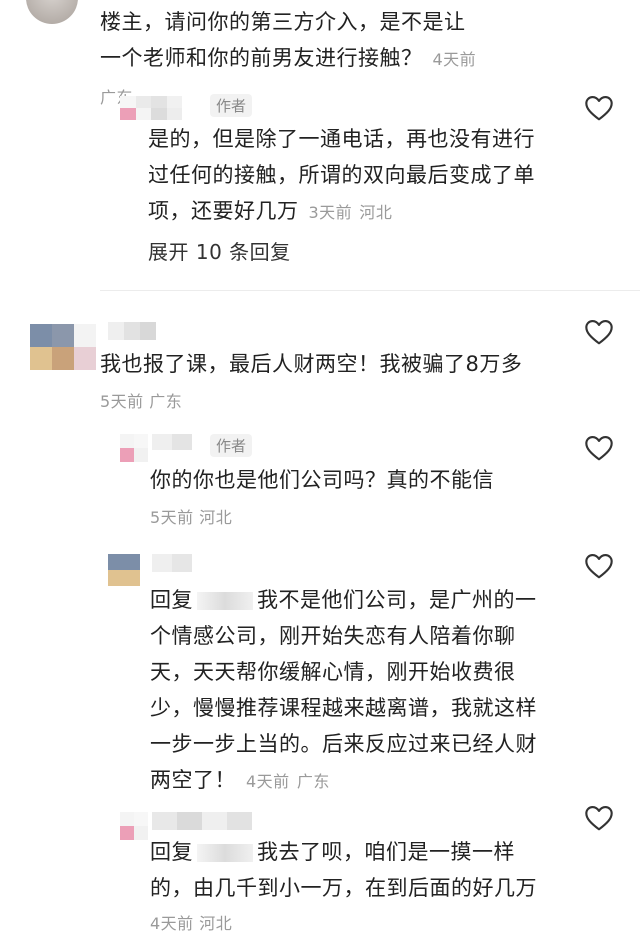 The width and height of the screenshot is (640, 950). I want to click on comment-location: 广东, so click(166, 401).